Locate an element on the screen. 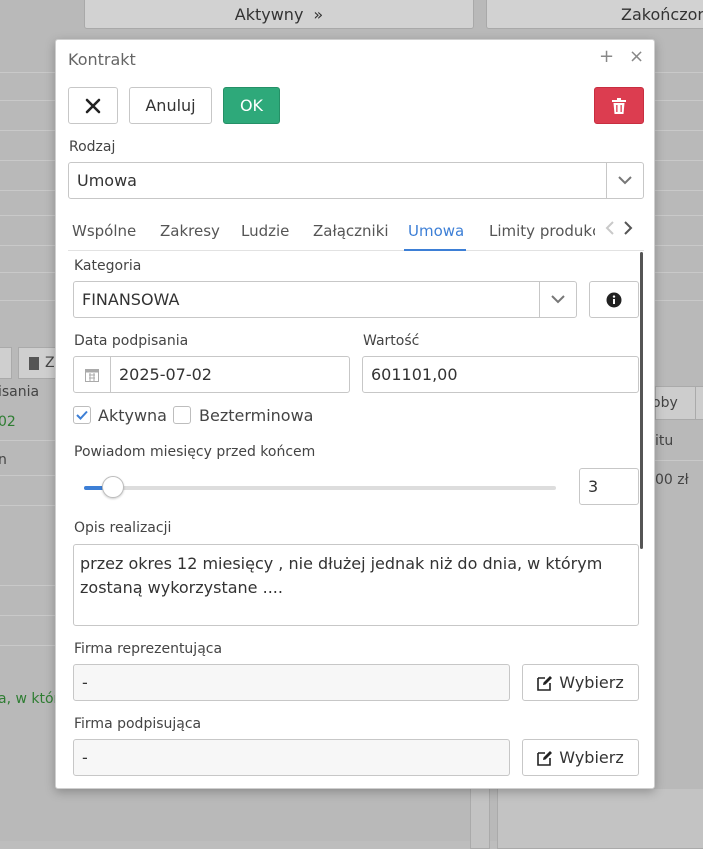  sign-company-field: - is located at coordinates (291, 757).